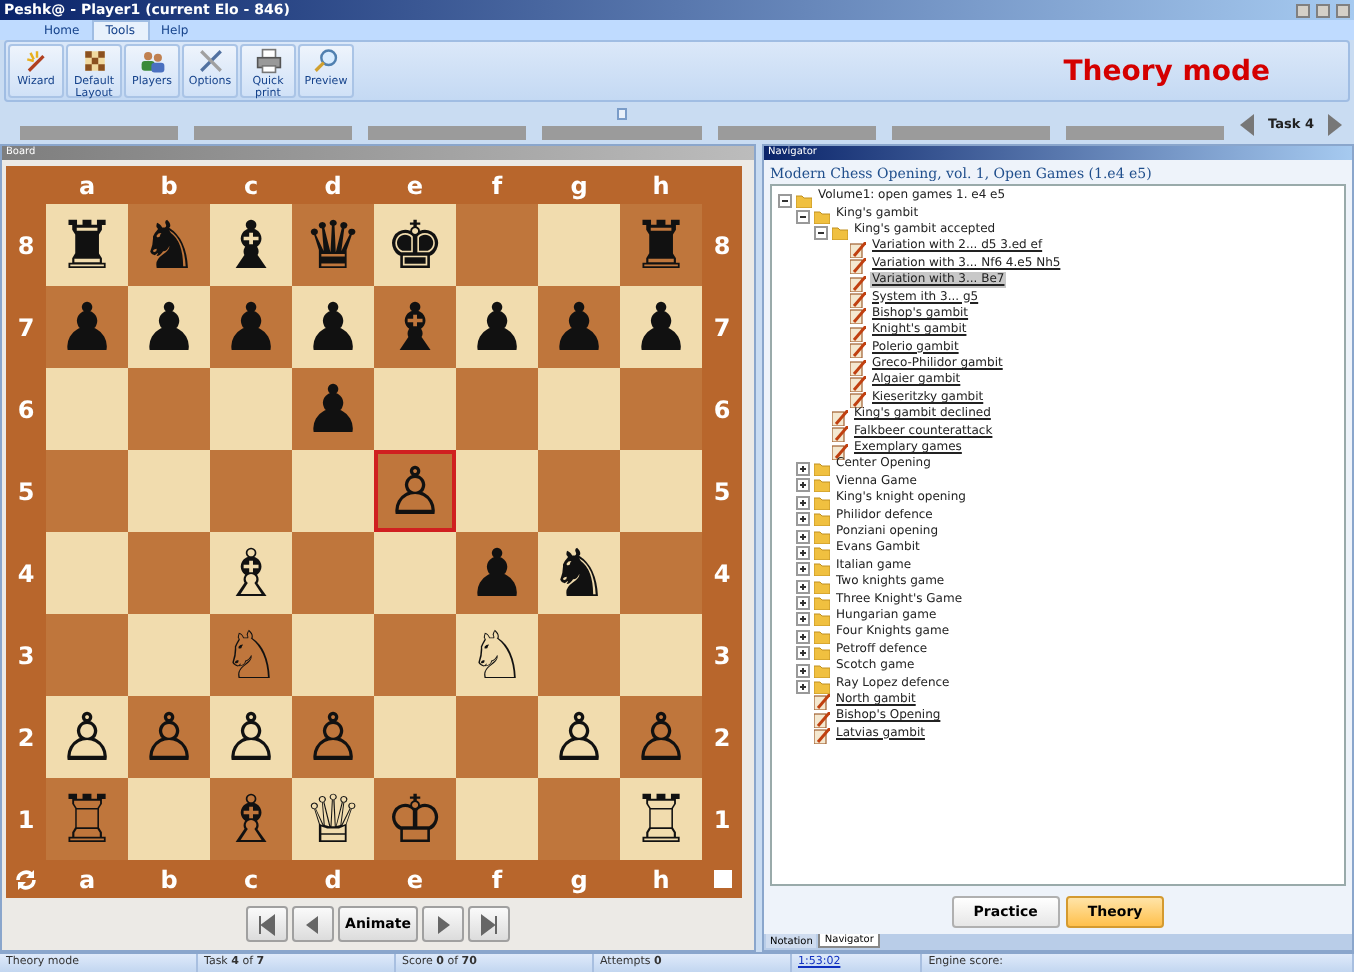 The width and height of the screenshot is (1354, 972). Describe the element at coordinates (621, 113) in the screenshot. I see `current-task-marker` at that location.